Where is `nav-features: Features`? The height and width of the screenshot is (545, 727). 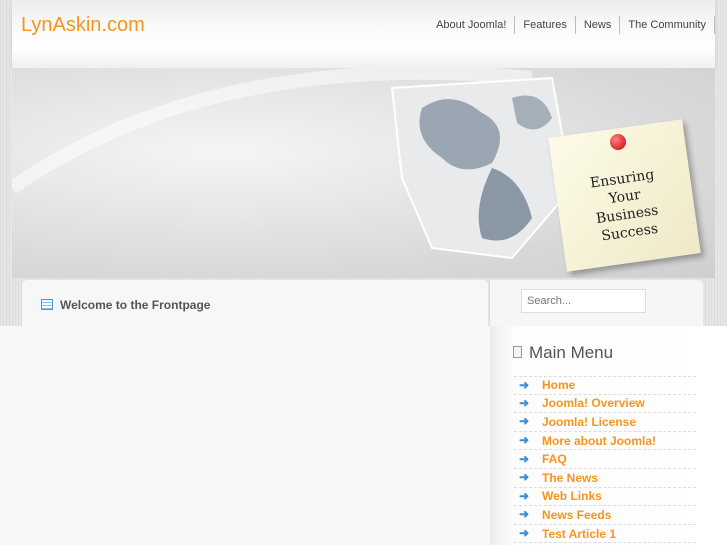
nav-features: Features is located at coordinates (545, 25).